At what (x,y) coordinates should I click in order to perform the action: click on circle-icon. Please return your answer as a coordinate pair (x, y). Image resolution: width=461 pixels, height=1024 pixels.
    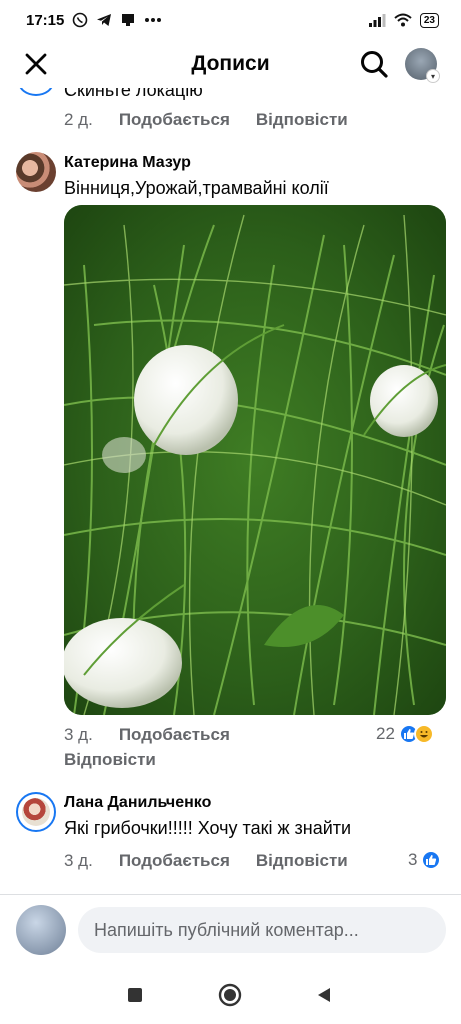
    Looking at the image, I should click on (230, 995).